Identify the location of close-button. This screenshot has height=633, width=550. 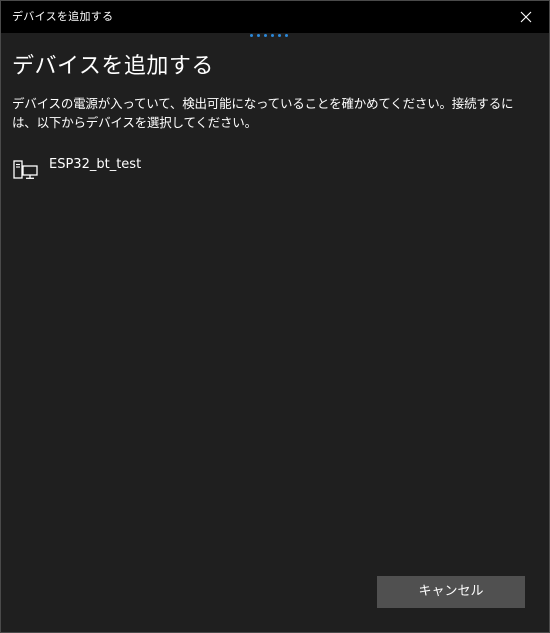
(526, 17).